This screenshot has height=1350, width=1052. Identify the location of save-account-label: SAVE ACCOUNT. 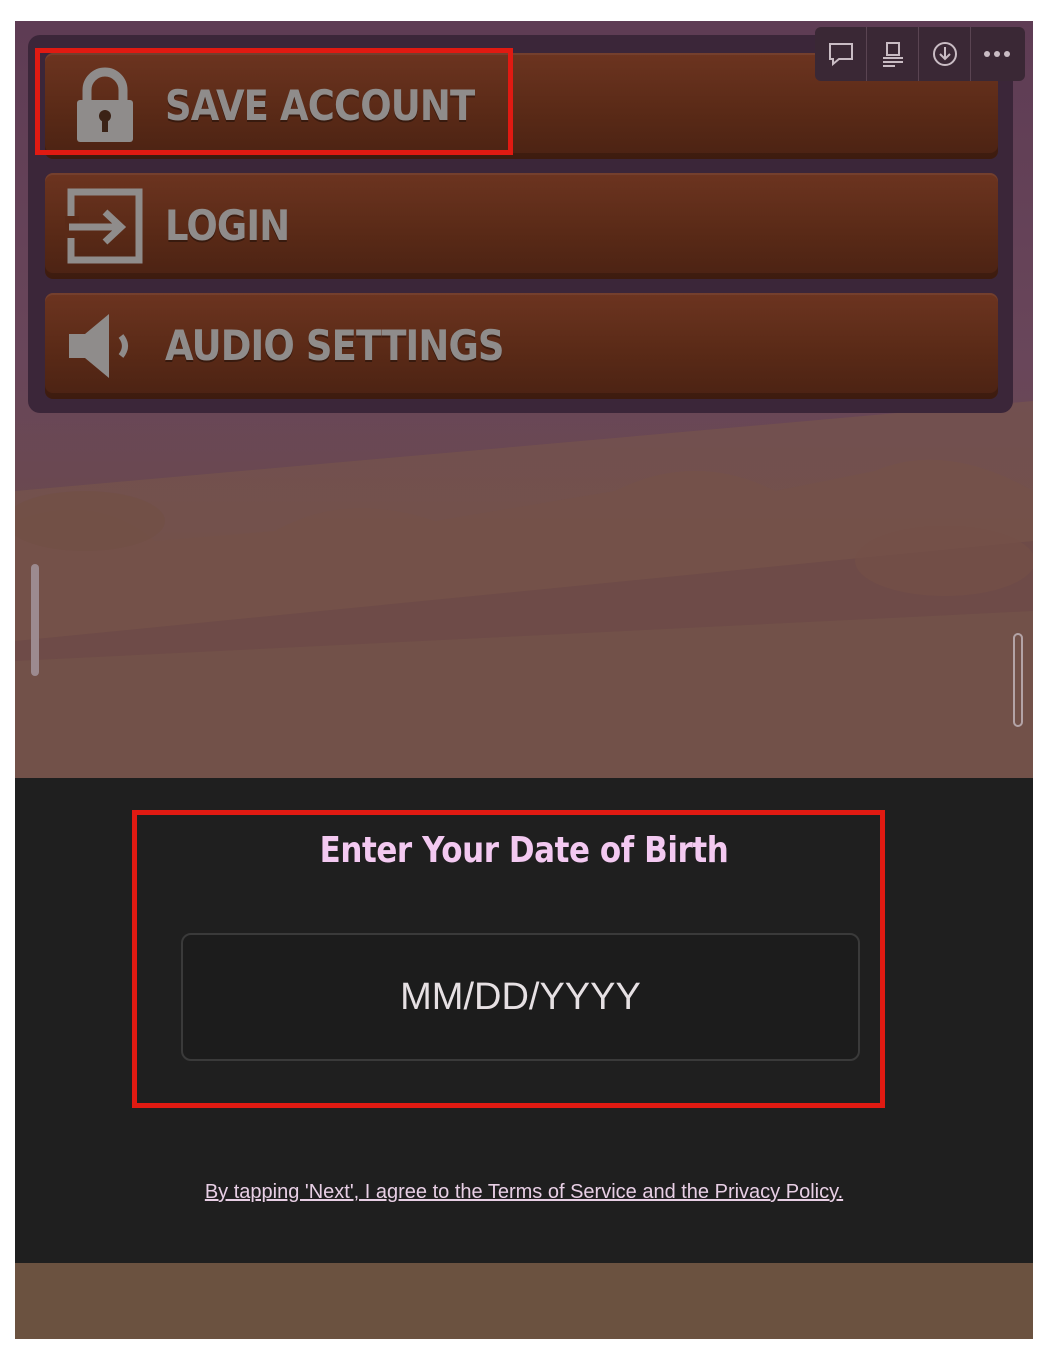
(320, 105).